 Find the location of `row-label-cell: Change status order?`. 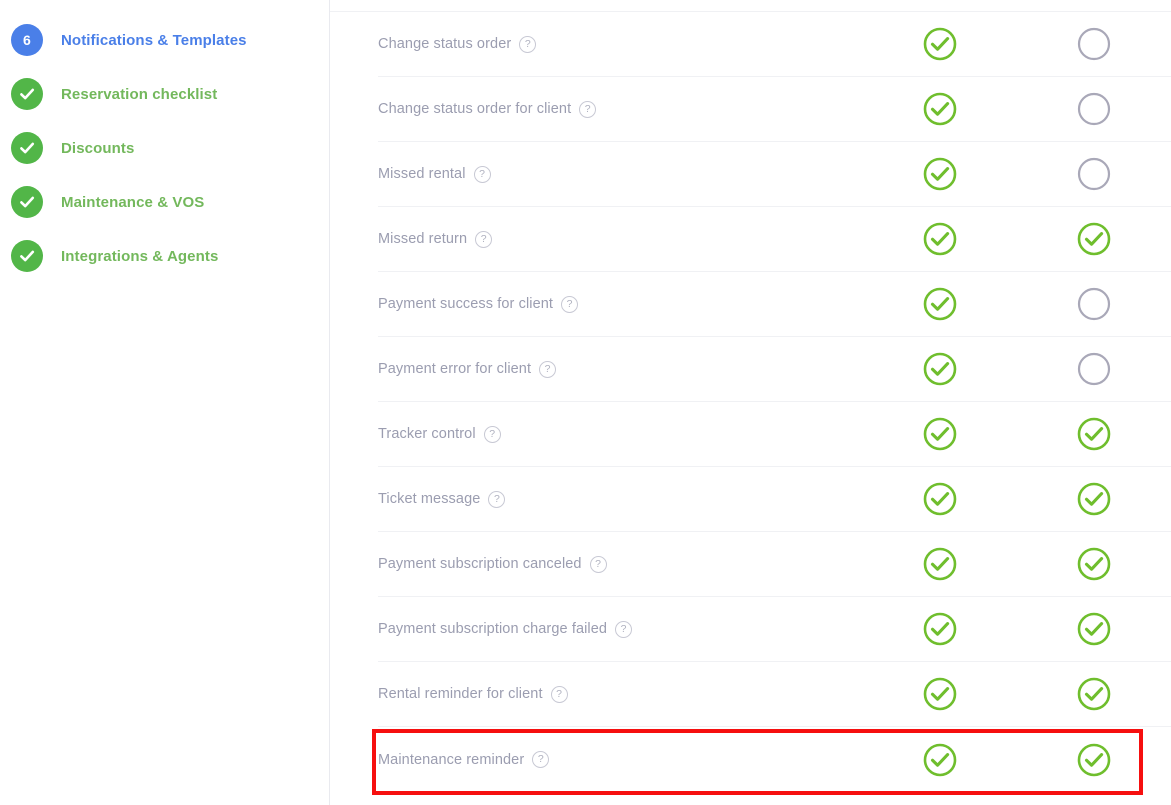

row-label-cell: Change status order? is located at coordinates (620, 44).